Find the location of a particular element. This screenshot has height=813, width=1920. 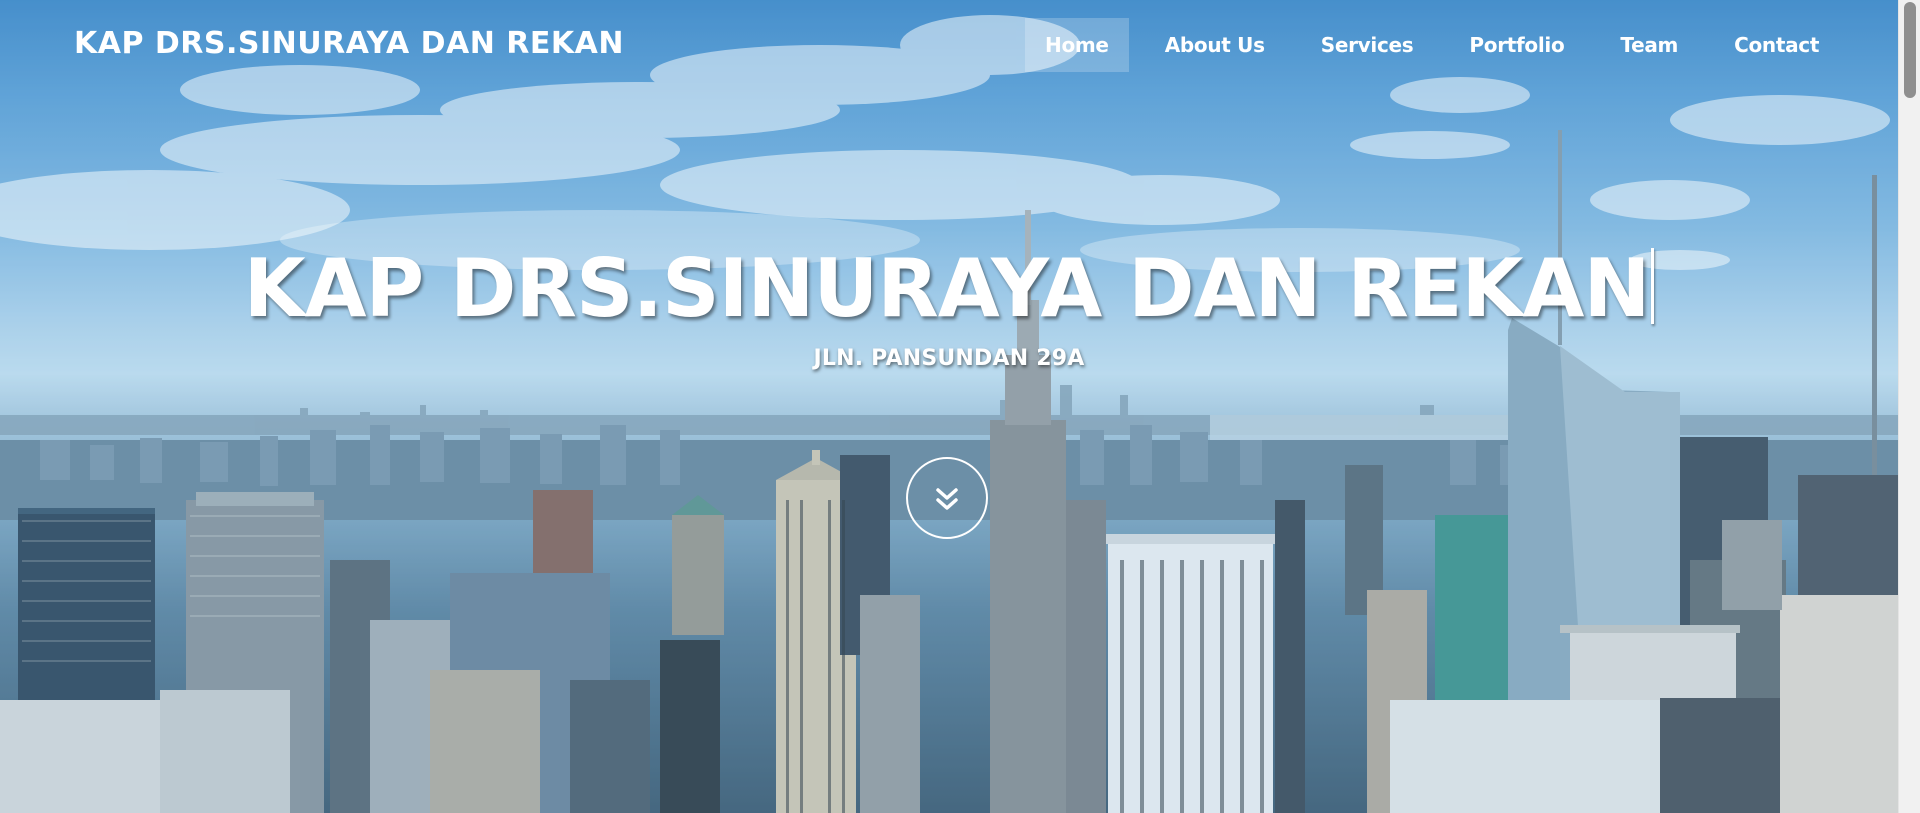

nav-link-about-us: About Us is located at coordinates (1215, 45).